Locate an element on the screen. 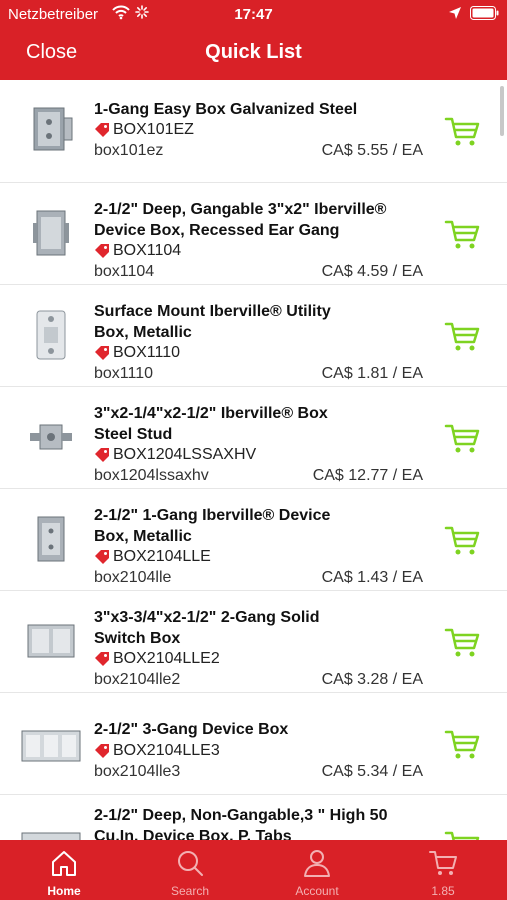  clock: 17:47 is located at coordinates (253, 14).